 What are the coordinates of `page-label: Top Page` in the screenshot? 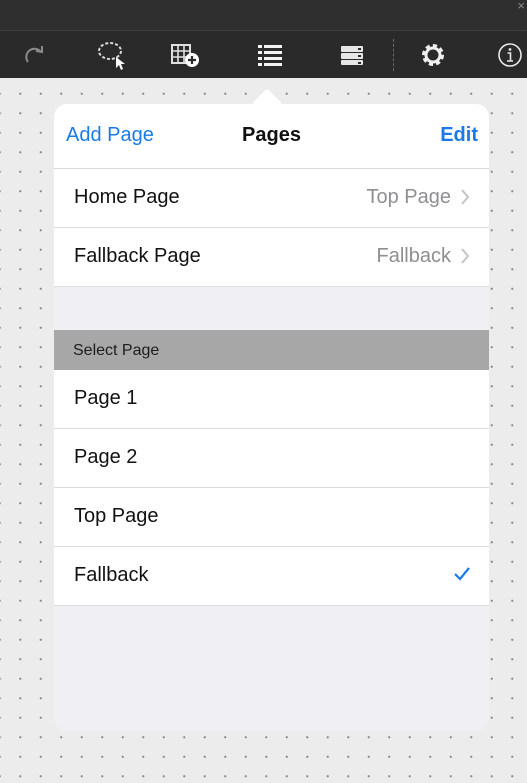 It's located at (116, 516).